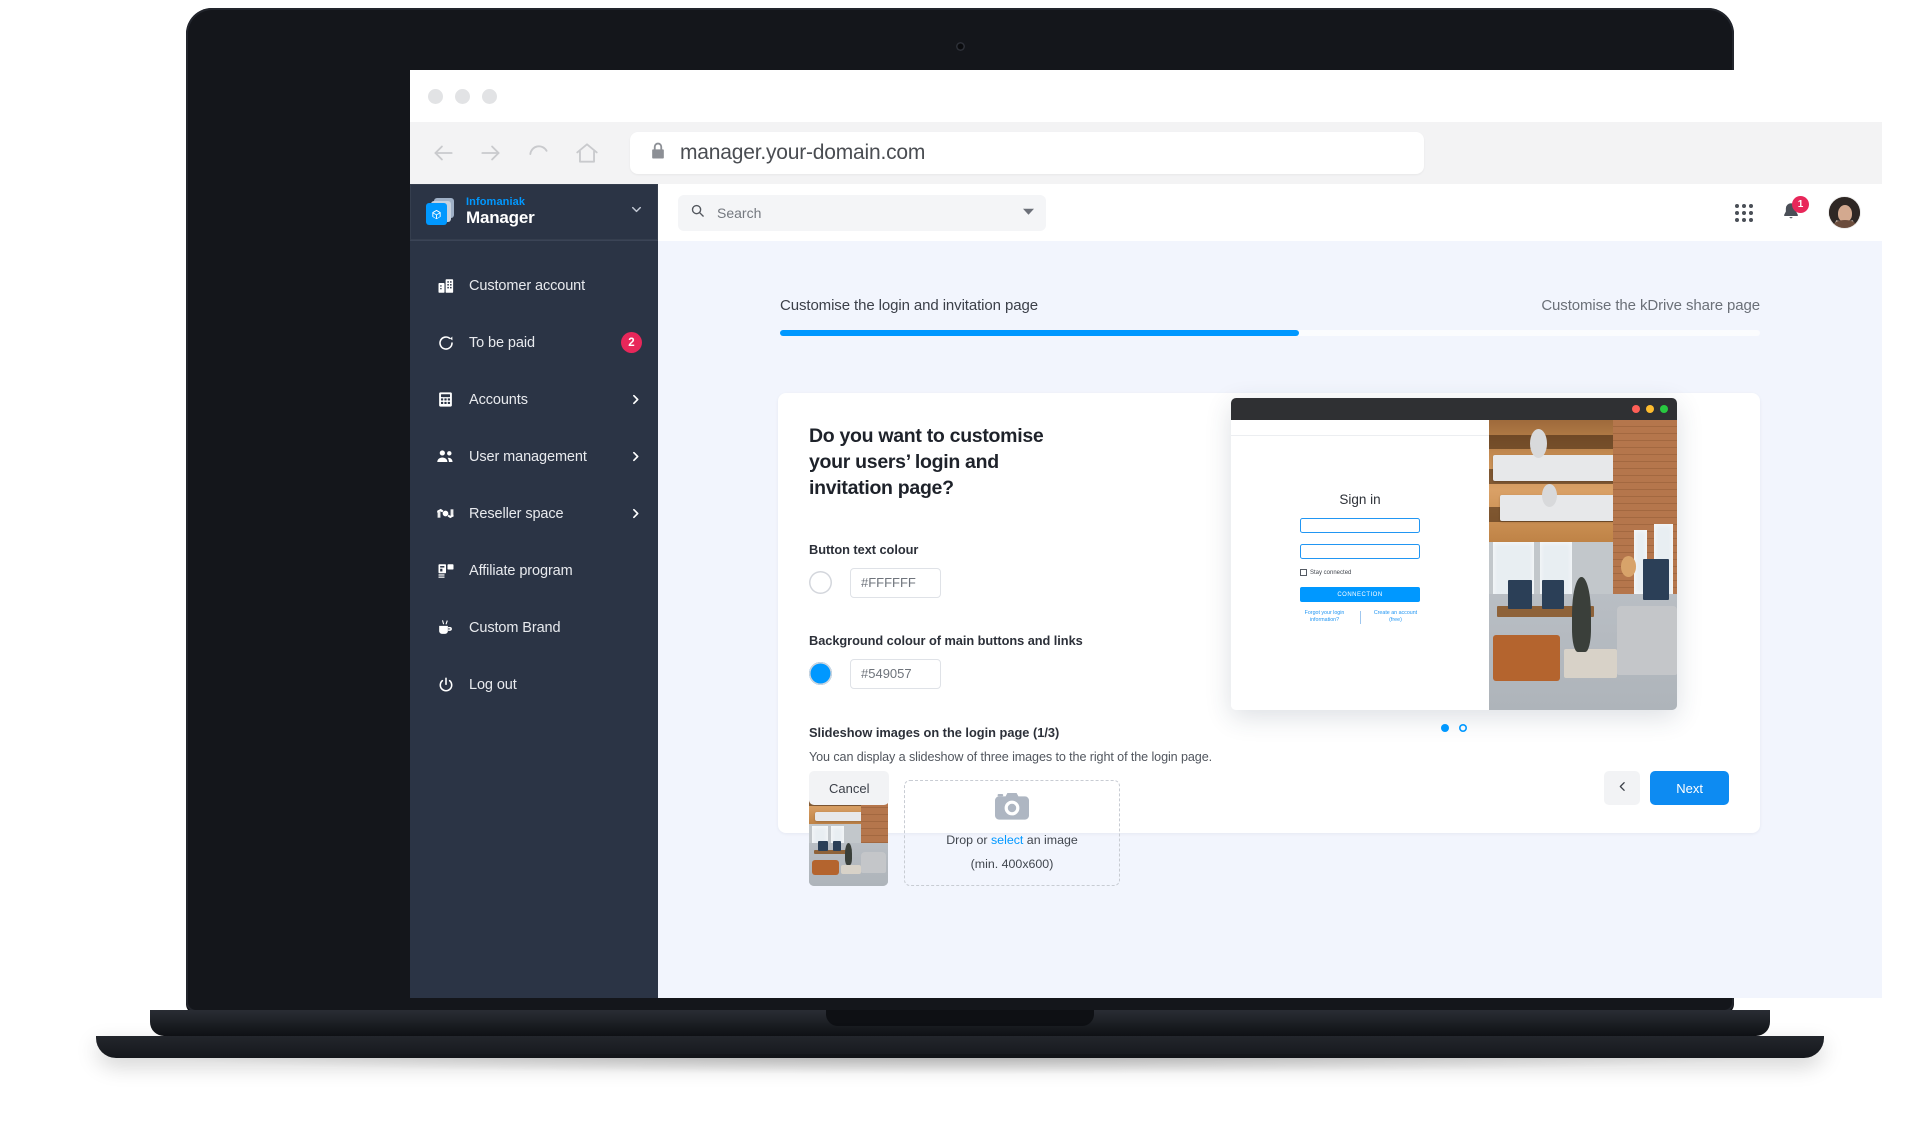  I want to click on avatar, so click(1844, 212).